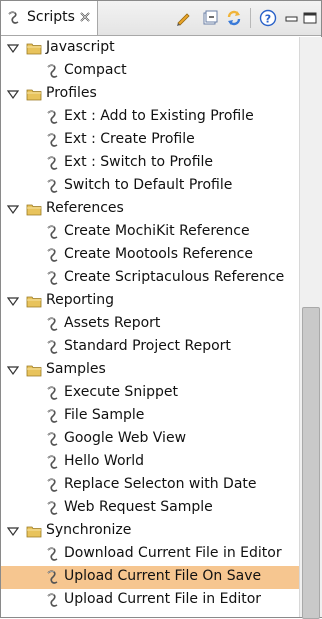 Image resolution: width=322 pixels, height=619 pixels. I want to click on vertical-scrollbar, so click(310, 328).